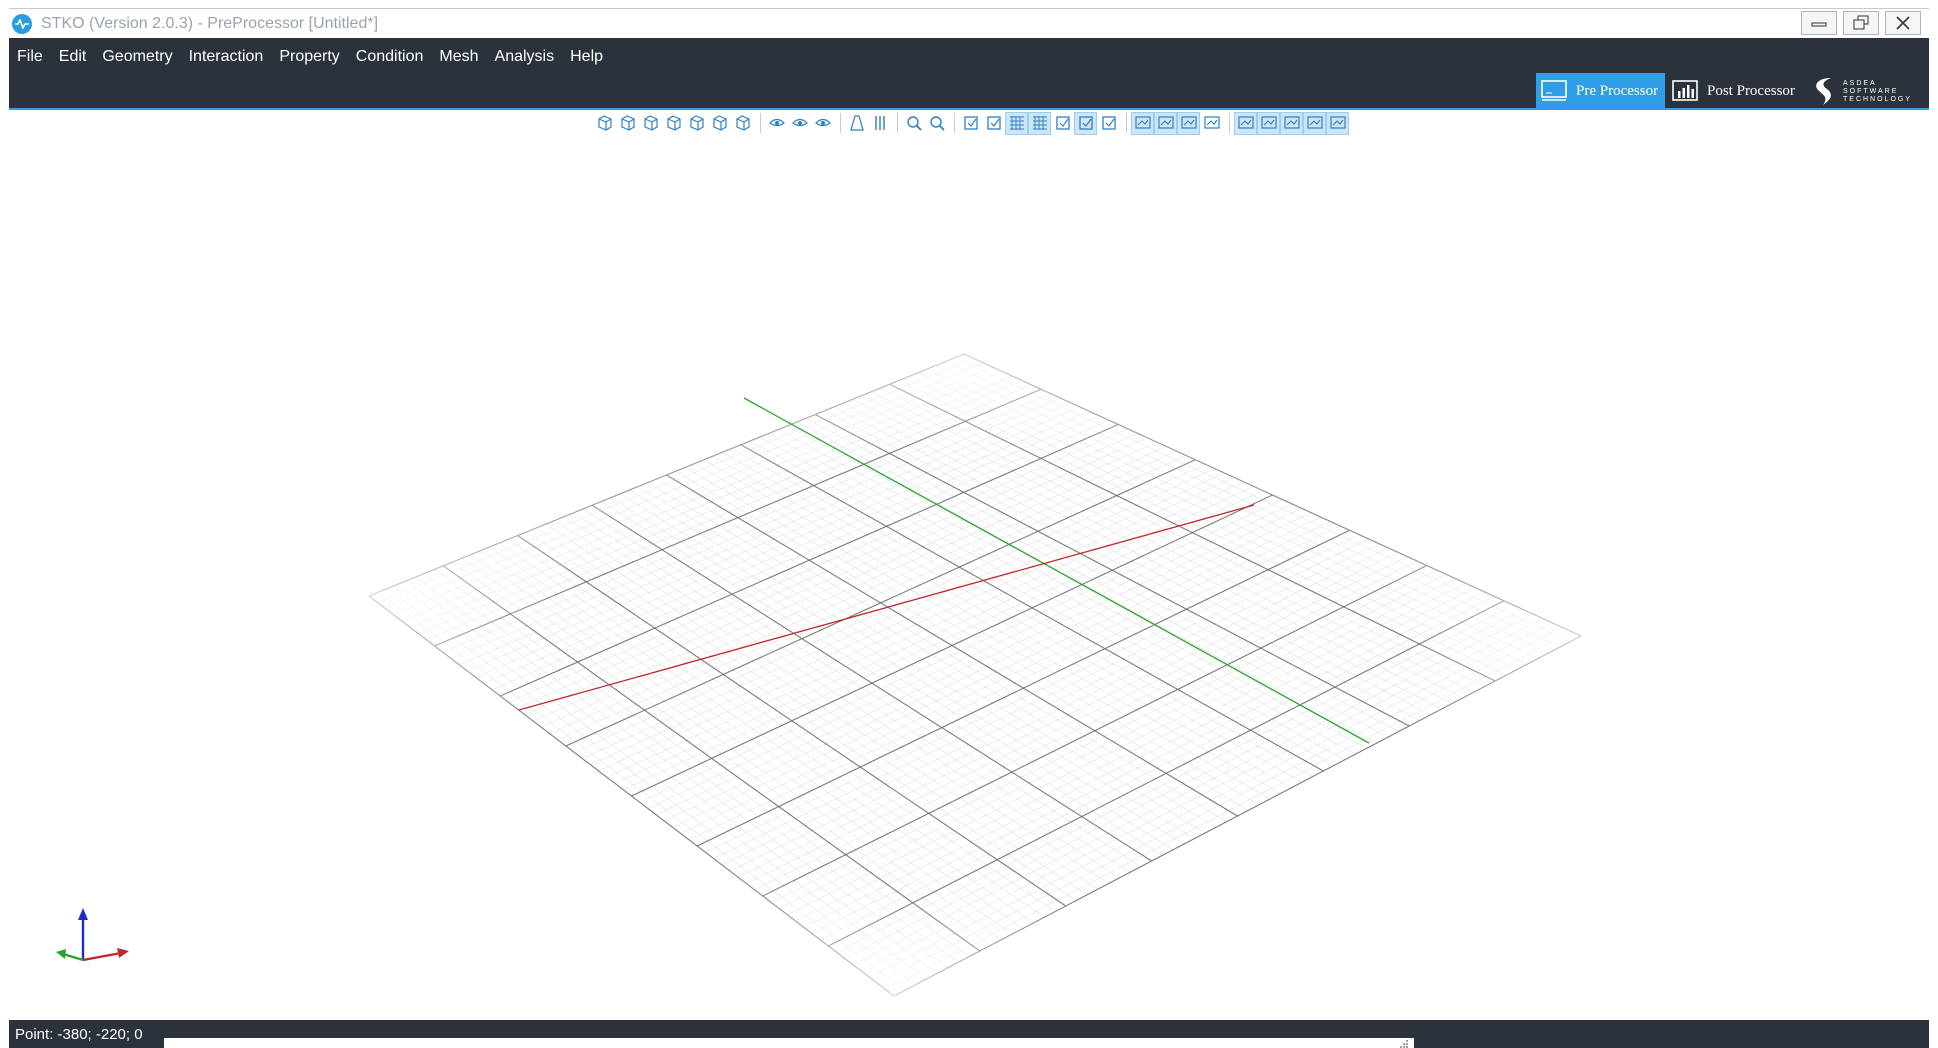 The height and width of the screenshot is (1048, 1938). Describe the element at coordinates (137, 56) in the screenshot. I see `menu-geometry: Geometry` at that location.